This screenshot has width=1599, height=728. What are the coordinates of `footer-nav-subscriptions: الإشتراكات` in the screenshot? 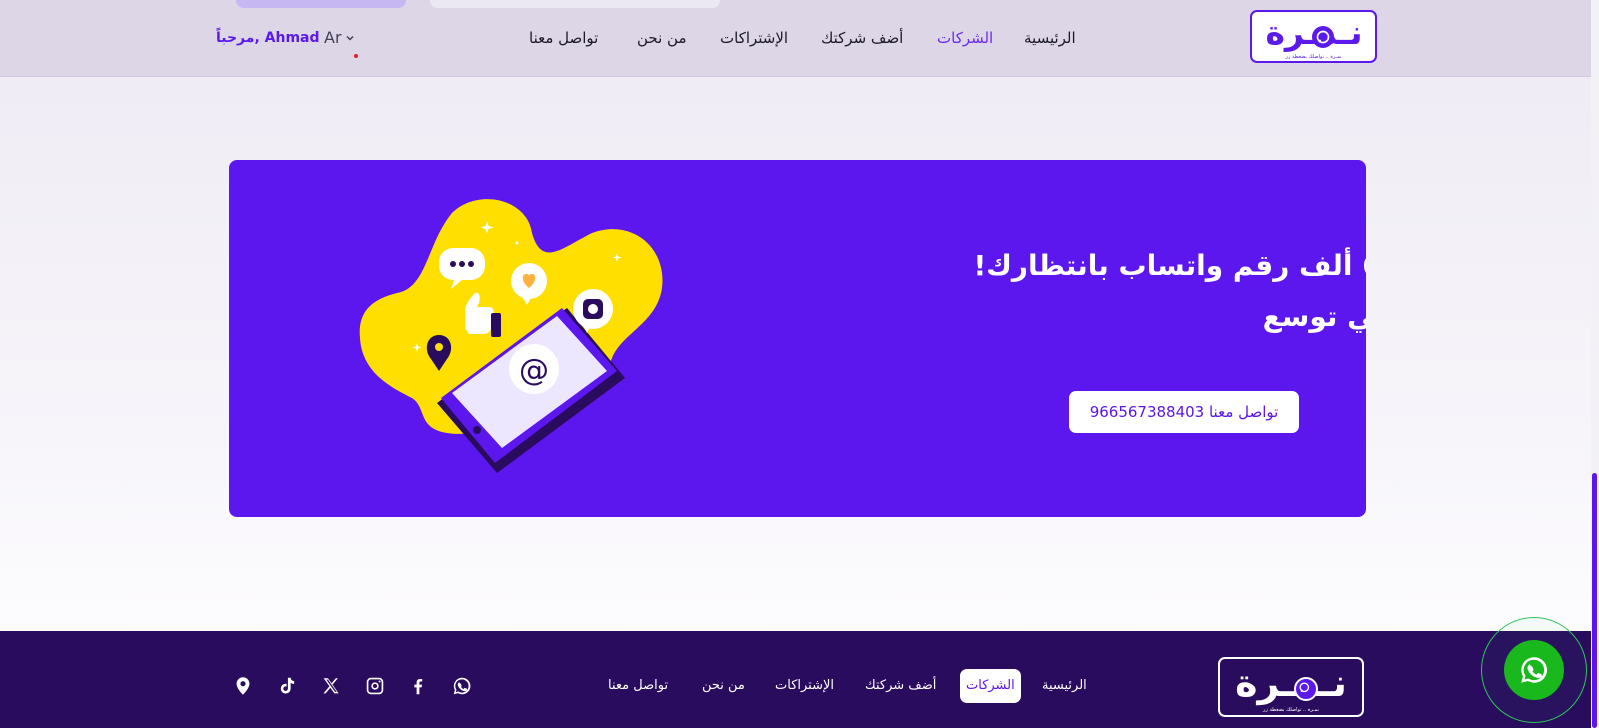 It's located at (804, 686).